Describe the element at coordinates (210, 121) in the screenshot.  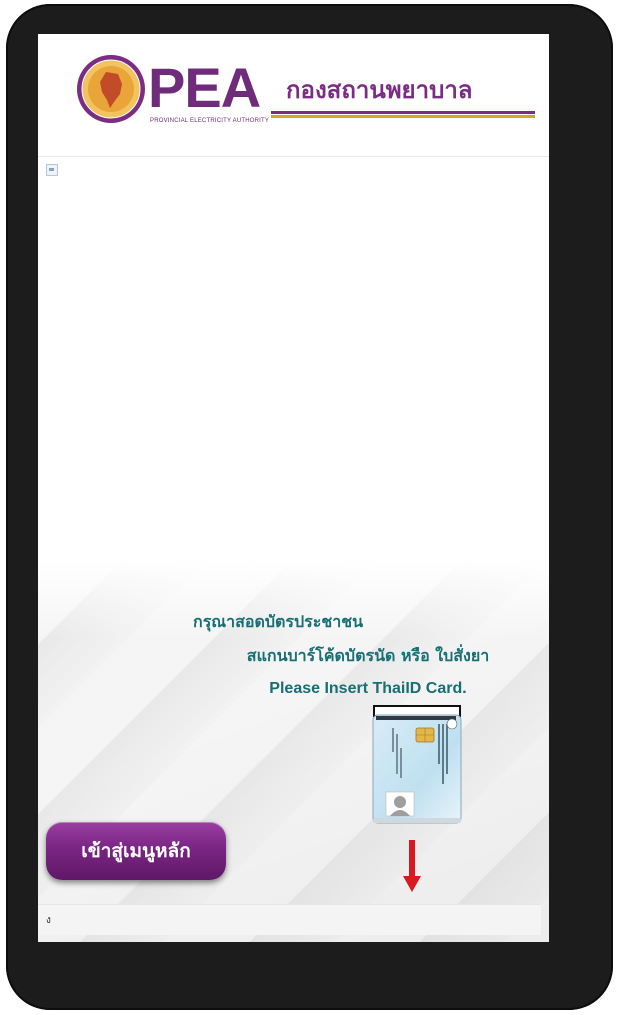
I see `pea-logo-subtitle: PROVINCIAL ELECTRICITY AUTHORITY` at that location.